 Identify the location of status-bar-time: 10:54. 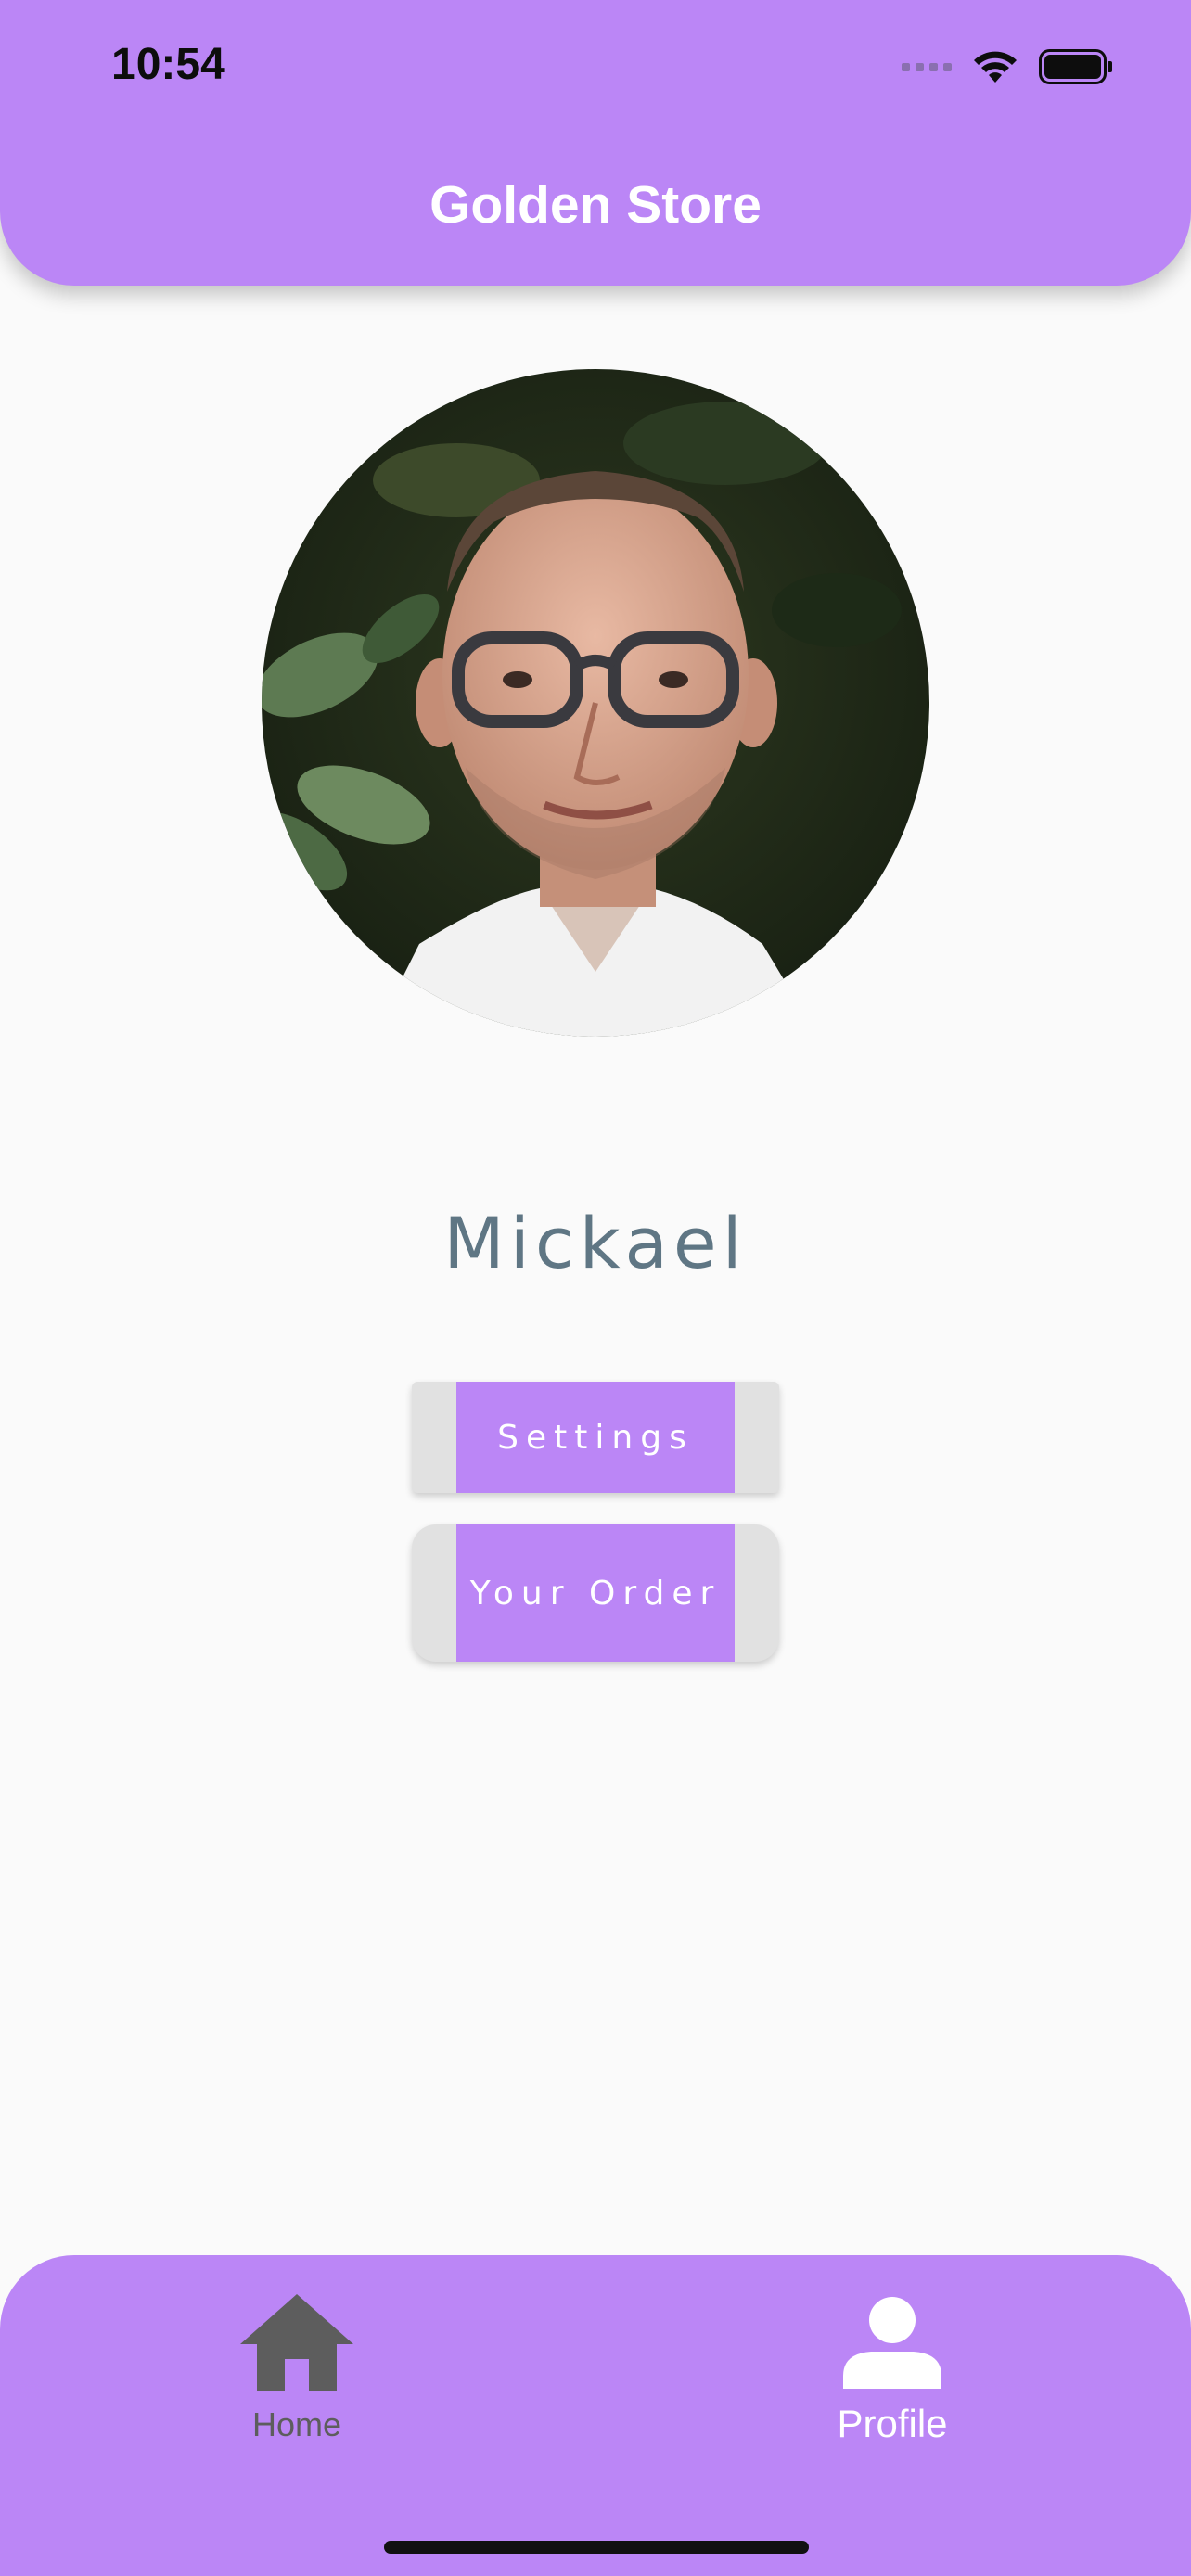
(168, 64).